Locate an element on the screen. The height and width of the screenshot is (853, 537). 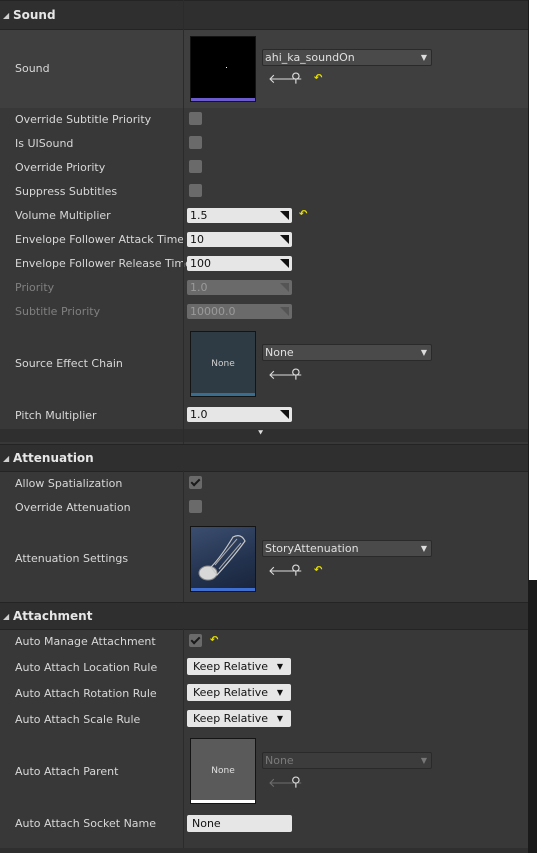
property-label: Auto Attach Parent is located at coordinates (67, 771).